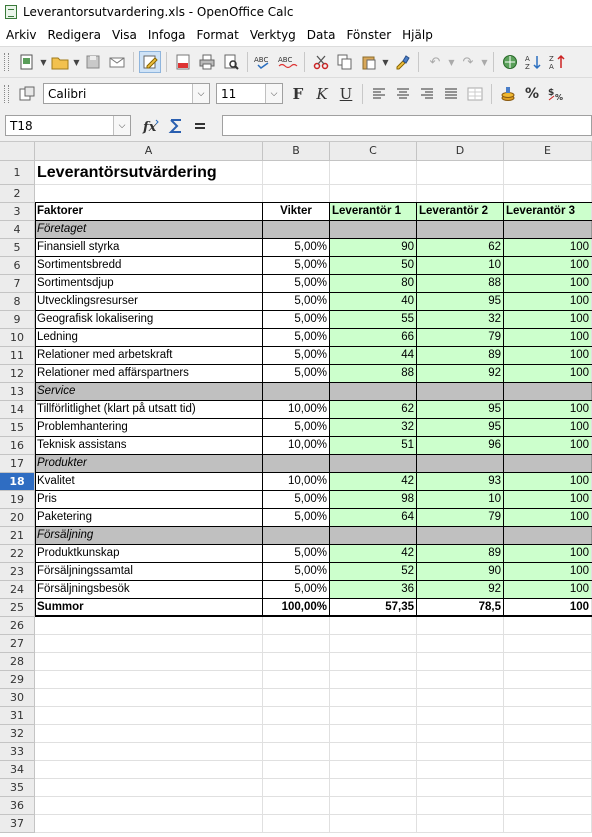 This screenshot has height=837, width=592. I want to click on cell-e33, so click(548, 752).